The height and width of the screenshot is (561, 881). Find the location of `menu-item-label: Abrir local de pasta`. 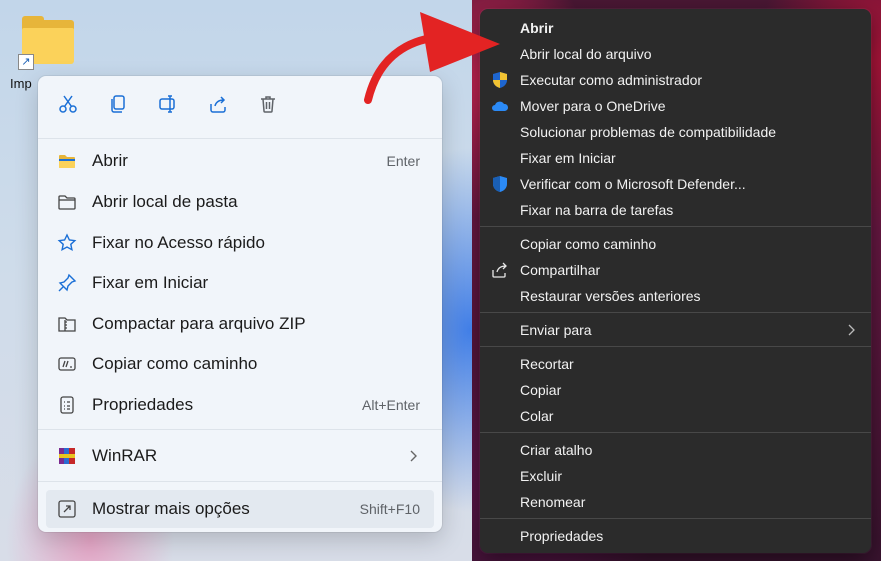

menu-item-label: Abrir local de pasta is located at coordinates (165, 201).